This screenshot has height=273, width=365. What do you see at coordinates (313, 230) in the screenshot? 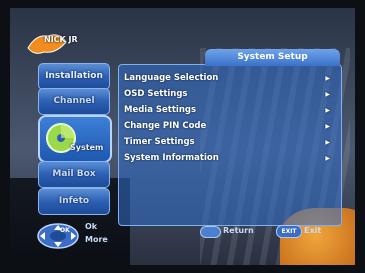
I see `exit-hint: Exit` at bounding box center [313, 230].